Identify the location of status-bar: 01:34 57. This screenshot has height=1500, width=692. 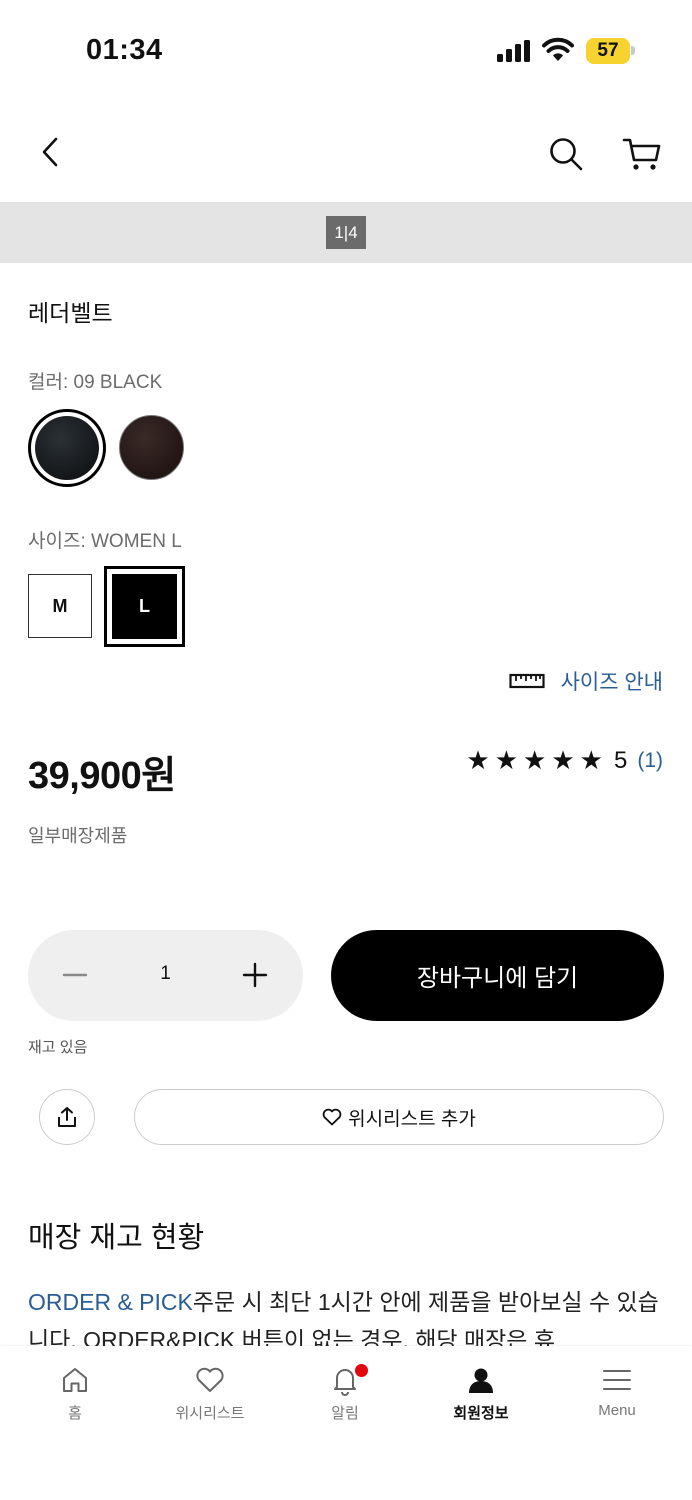
(346, 50).